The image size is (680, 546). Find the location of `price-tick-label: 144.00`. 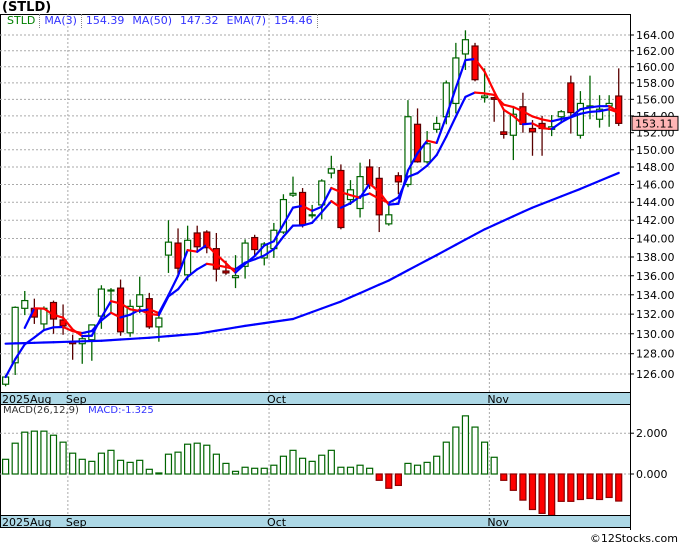

price-tick-label: 144.00 is located at coordinates (655, 202).